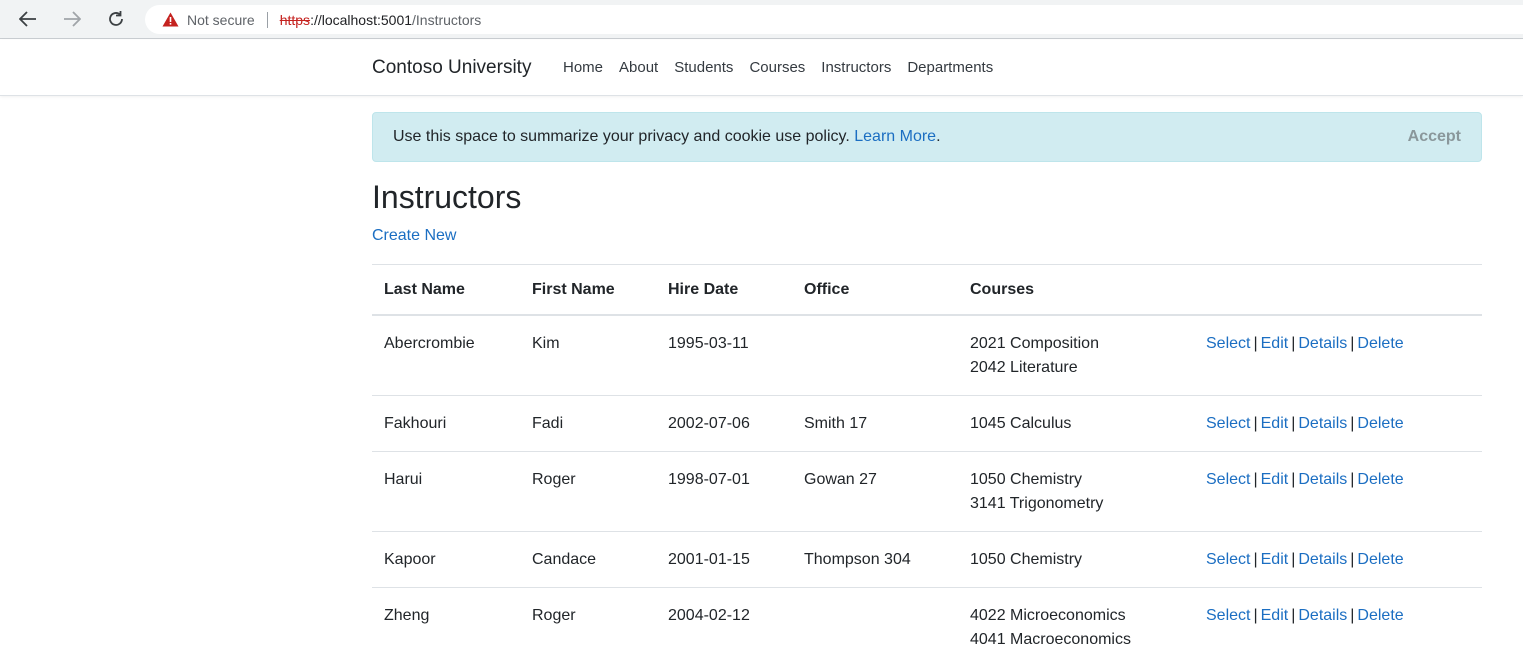  What do you see at coordinates (446, 620) in the screenshot?
I see `cell-last-name: Zheng` at bounding box center [446, 620].